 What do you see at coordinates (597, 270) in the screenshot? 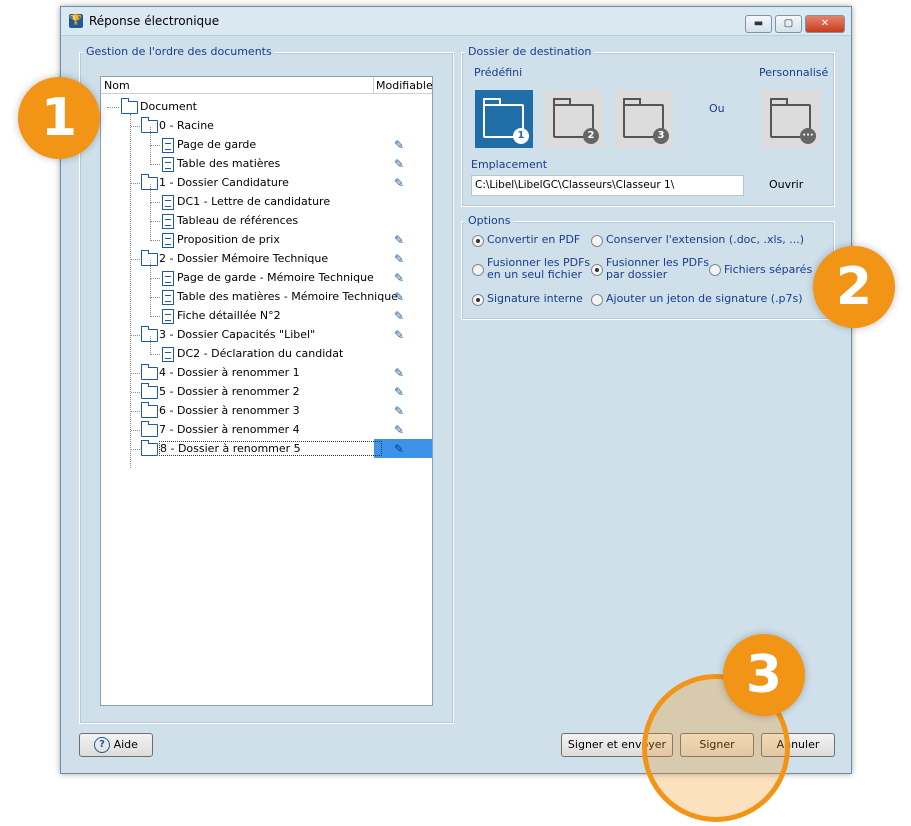
I see `merge-folder-radio` at bounding box center [597, 270].